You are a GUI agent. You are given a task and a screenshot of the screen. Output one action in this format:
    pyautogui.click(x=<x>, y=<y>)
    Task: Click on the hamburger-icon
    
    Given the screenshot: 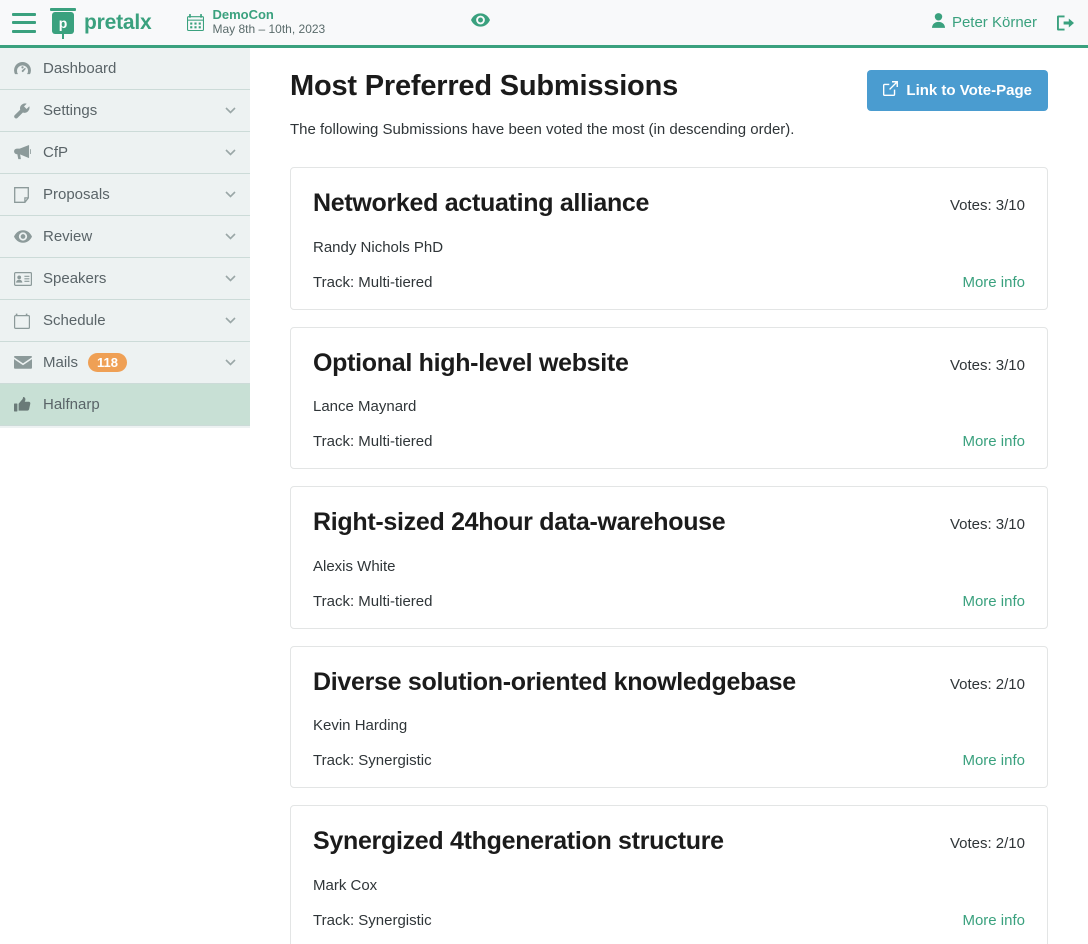 What is the action you would take?
    pyautogui.click(x=24, y=22)
    